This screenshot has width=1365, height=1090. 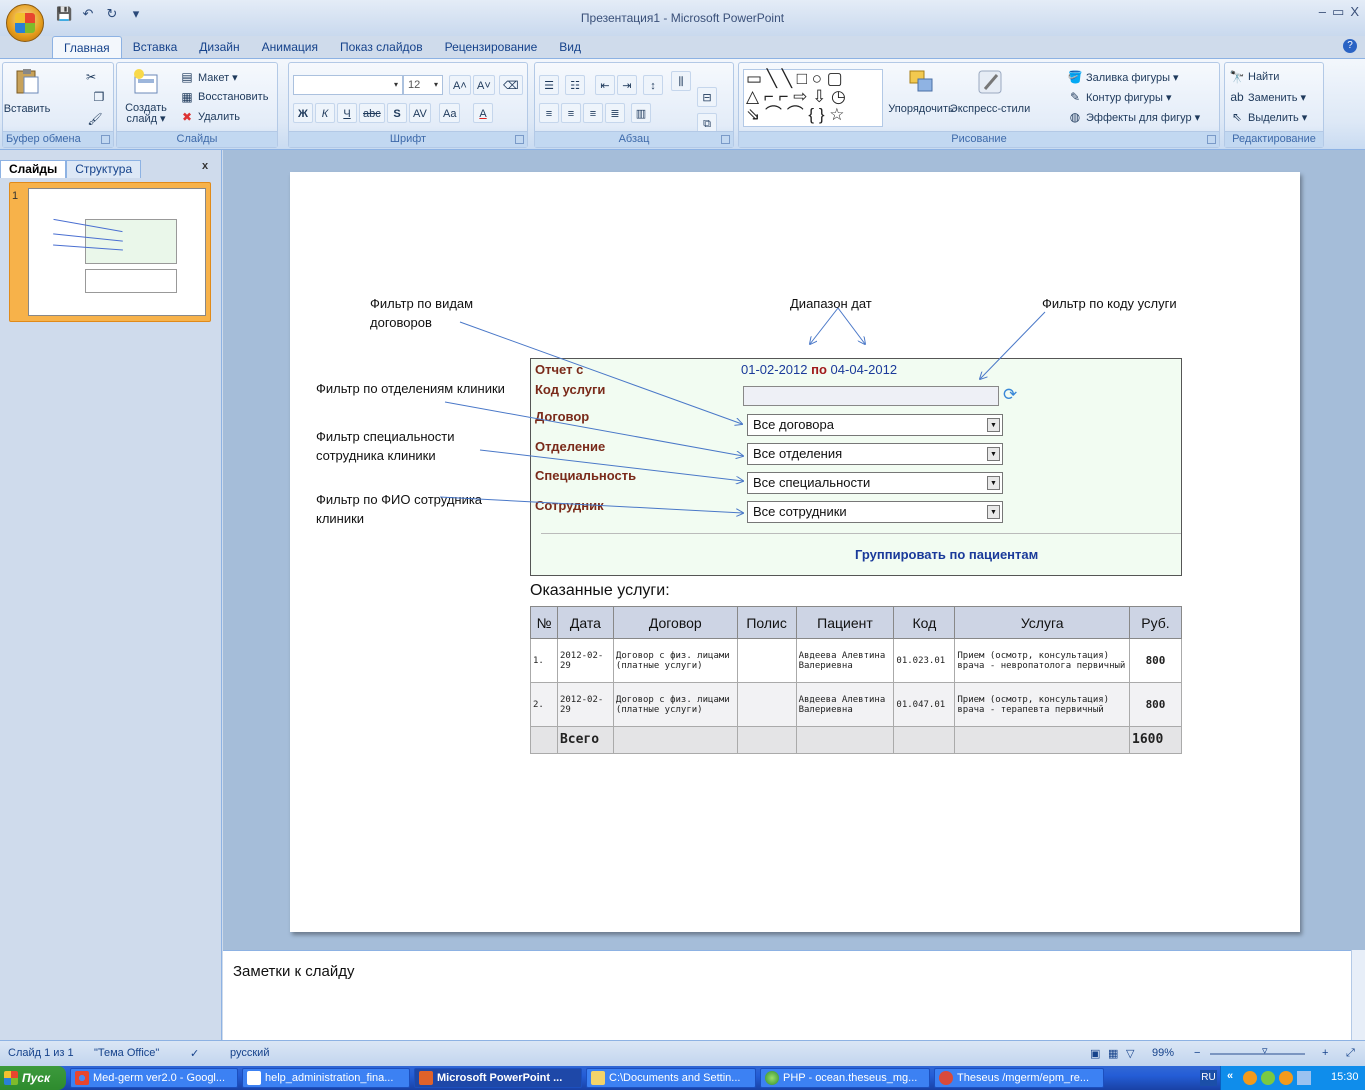 I want to click on drawing-launcher-icon, so click(x=1211, y=139).